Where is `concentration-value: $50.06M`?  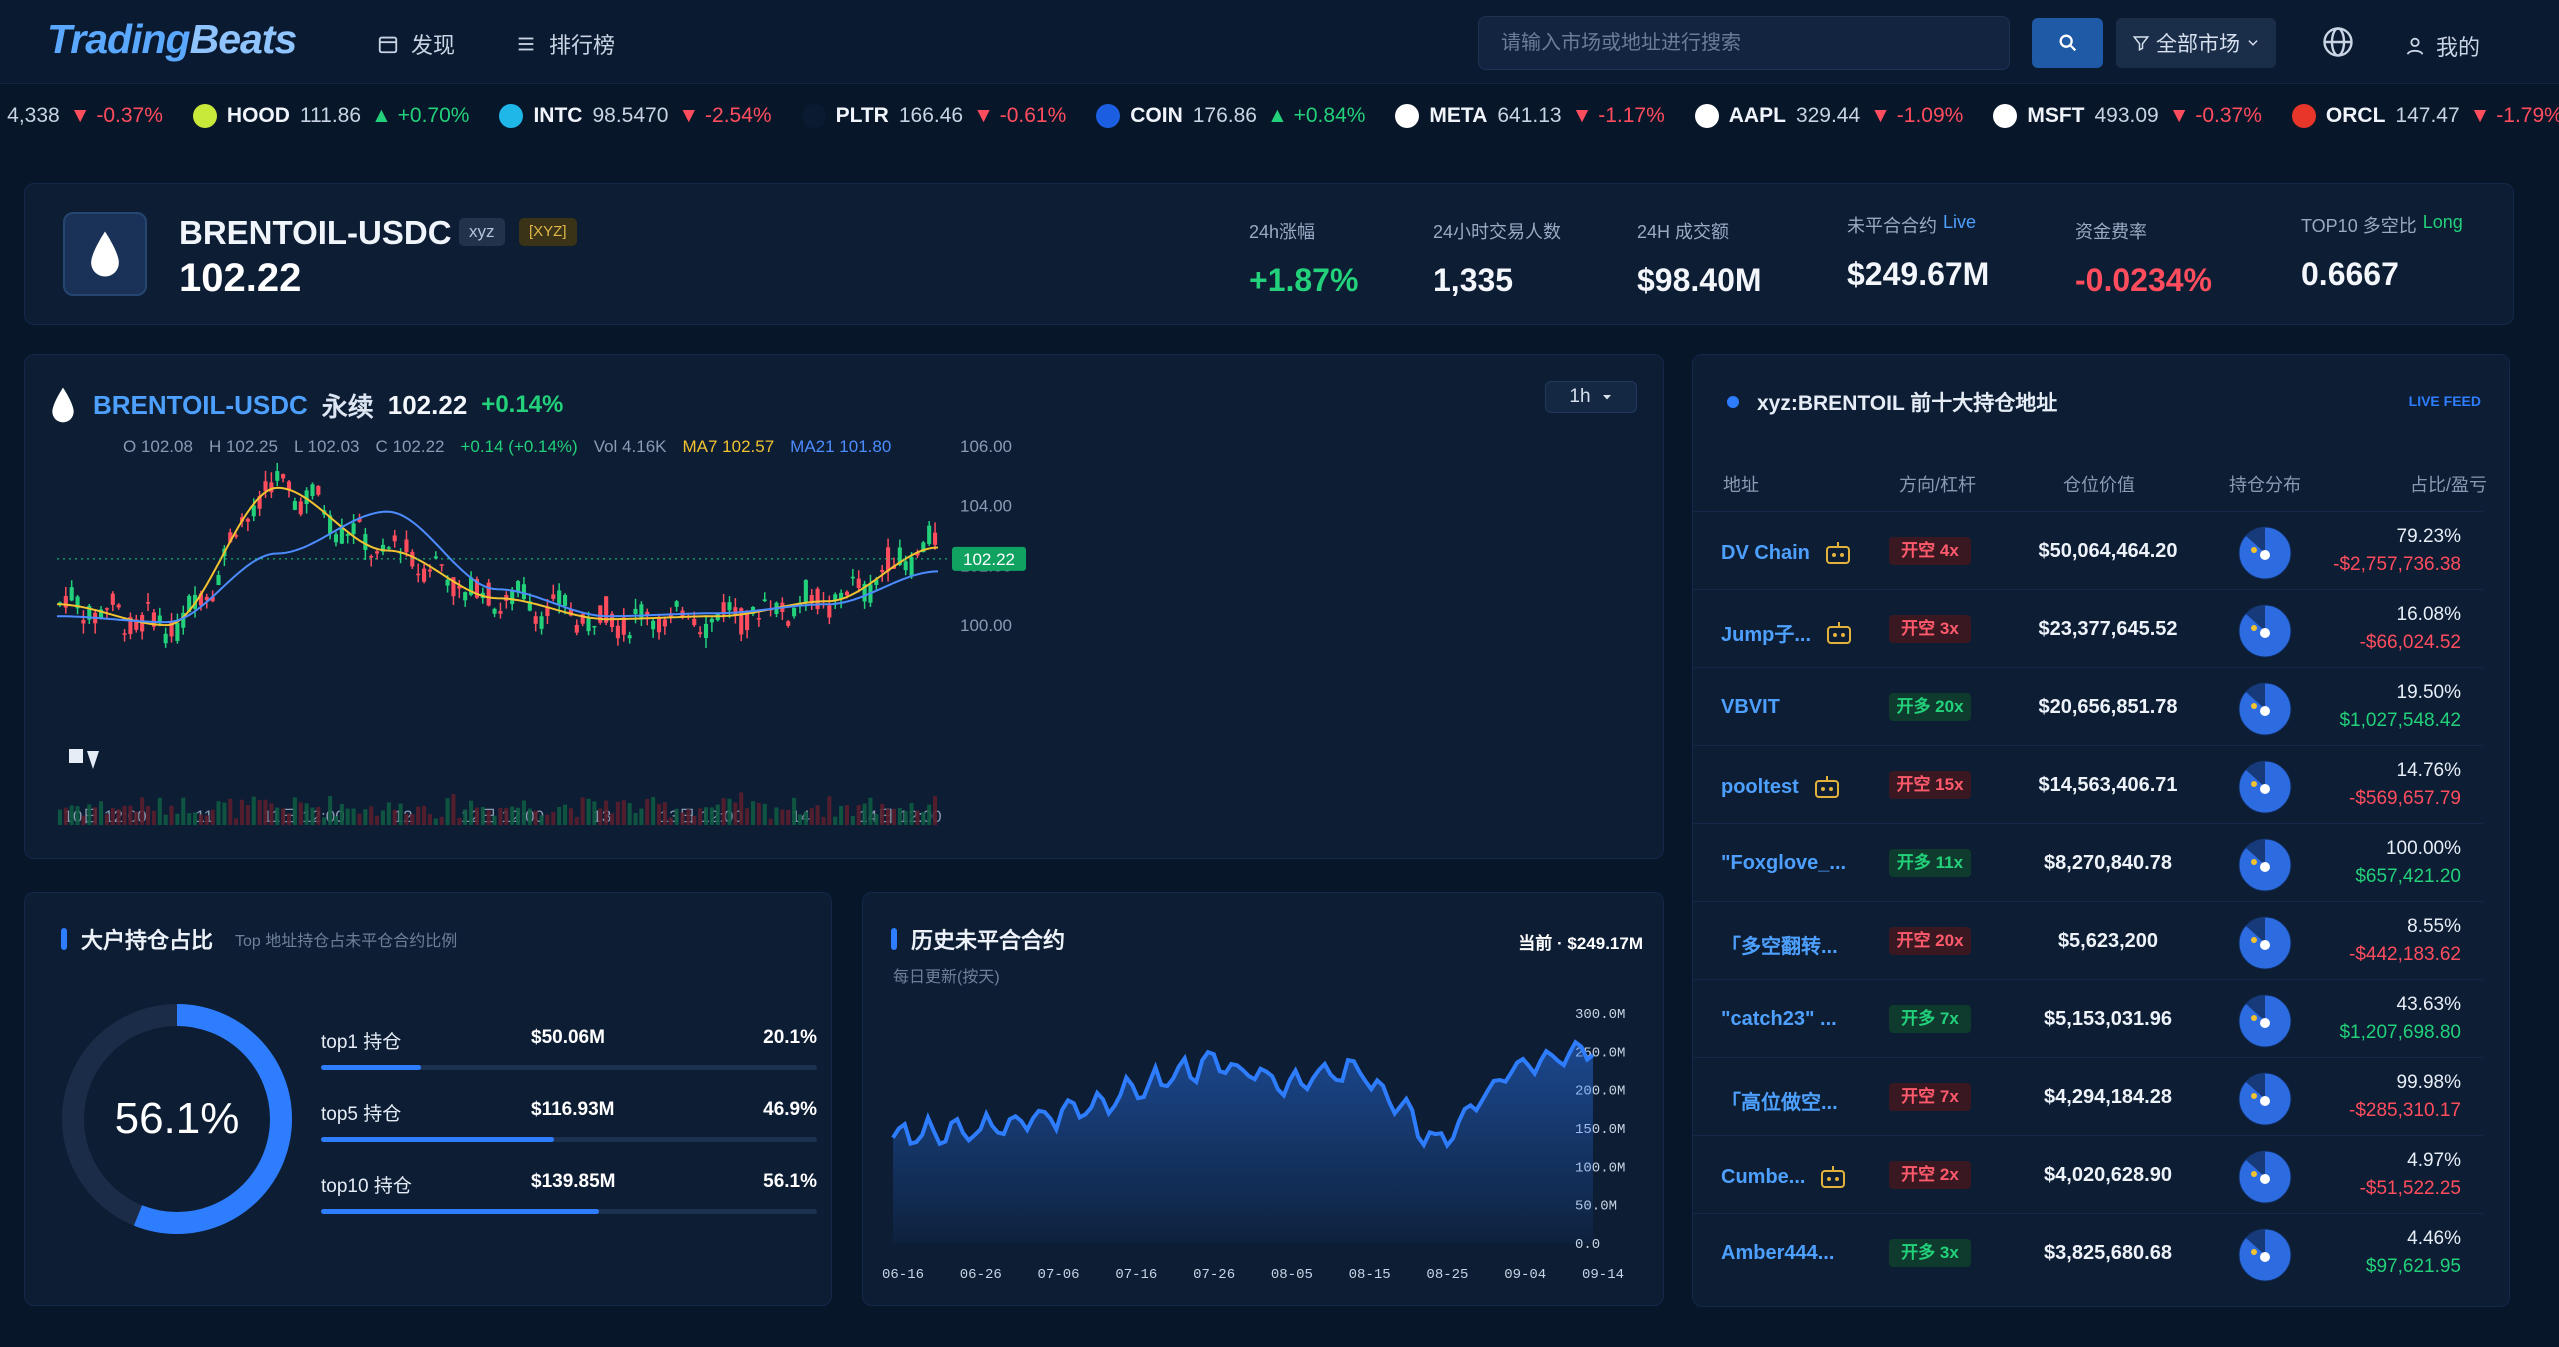 concentration-value: $50.06M is located at coordinates (568, 1037).